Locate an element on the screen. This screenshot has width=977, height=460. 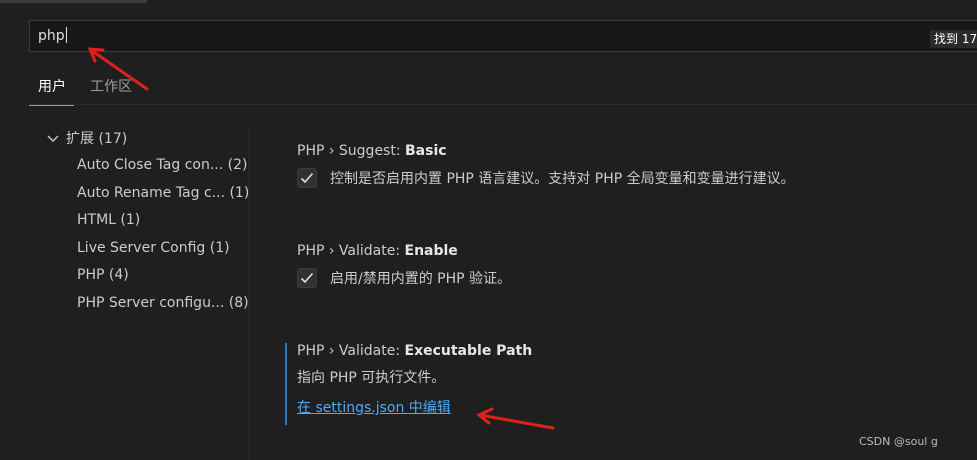
setting-php-validate-enable: PHP › Validate: Enable 启用/禁用内置的 PHP 验证。 is located at coordinates (404, 266).